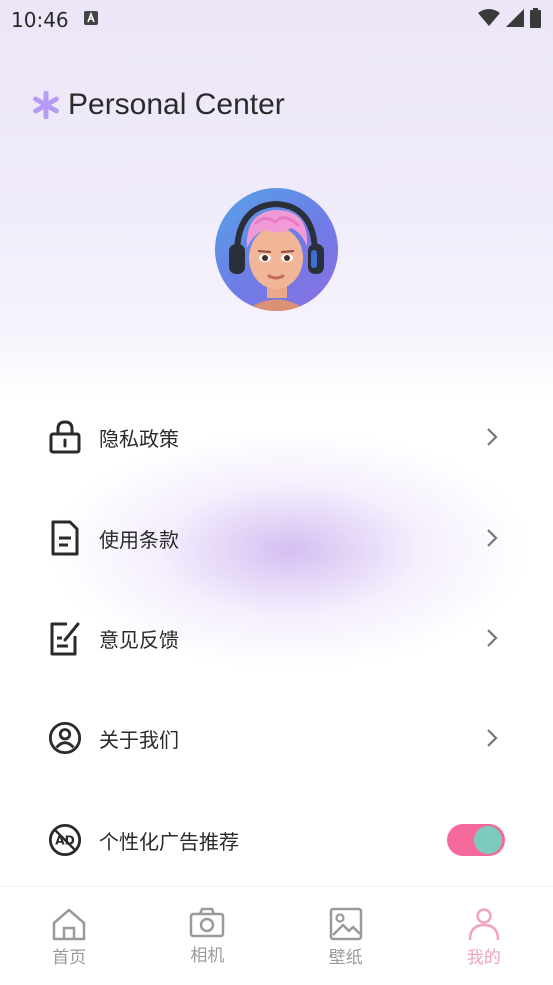 The height and width of the screenshot is (985, 553). What do you see at coordinates (483, 958) in the screenshot?
I see `tab-label: 我的` at bounding box center [483, 958].